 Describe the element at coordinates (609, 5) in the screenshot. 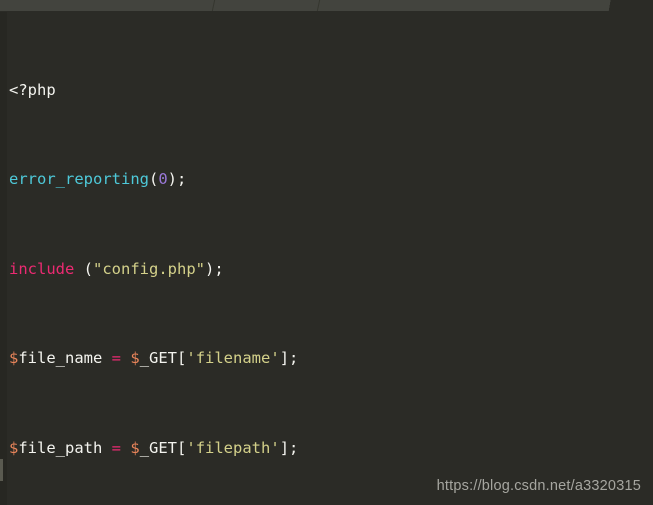

I see `tab-bar-right-edge` at that location.